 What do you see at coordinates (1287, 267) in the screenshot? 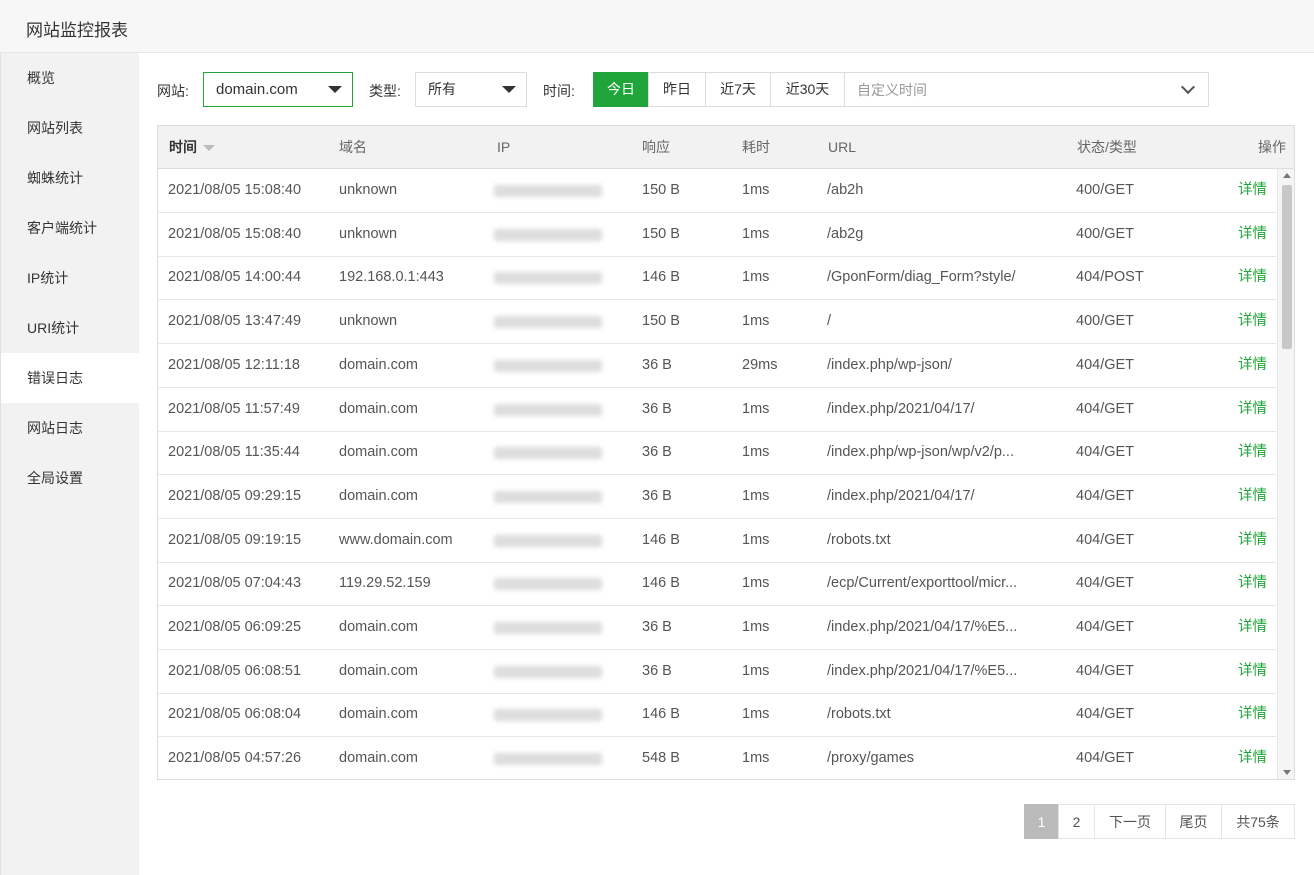
I see `scrollbar-thumb` at bounding box center [1287, 267].